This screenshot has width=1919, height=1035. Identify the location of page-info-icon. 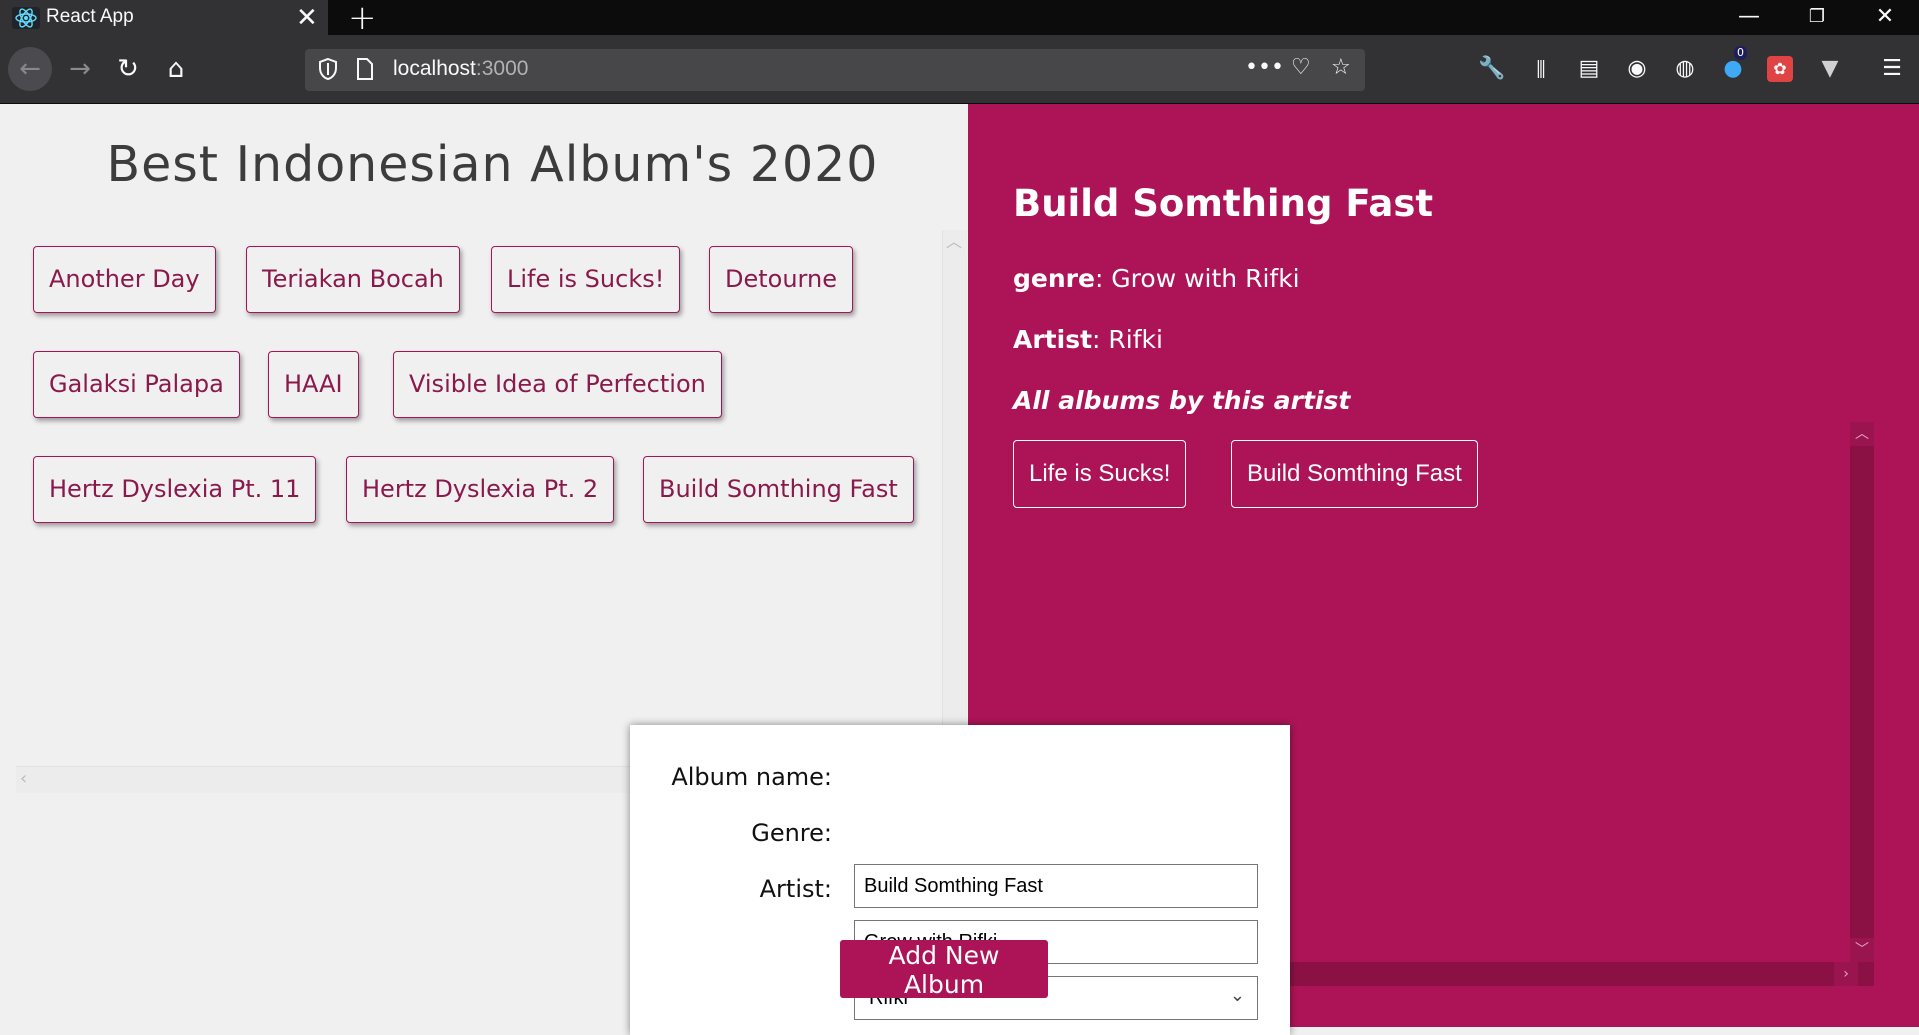
(365, 69).